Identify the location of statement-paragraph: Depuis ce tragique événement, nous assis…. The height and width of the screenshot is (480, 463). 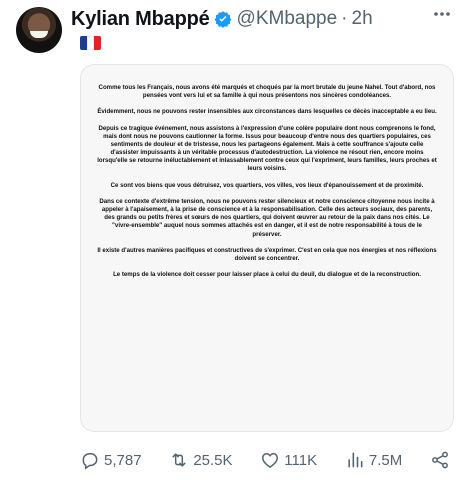
(267, 148).